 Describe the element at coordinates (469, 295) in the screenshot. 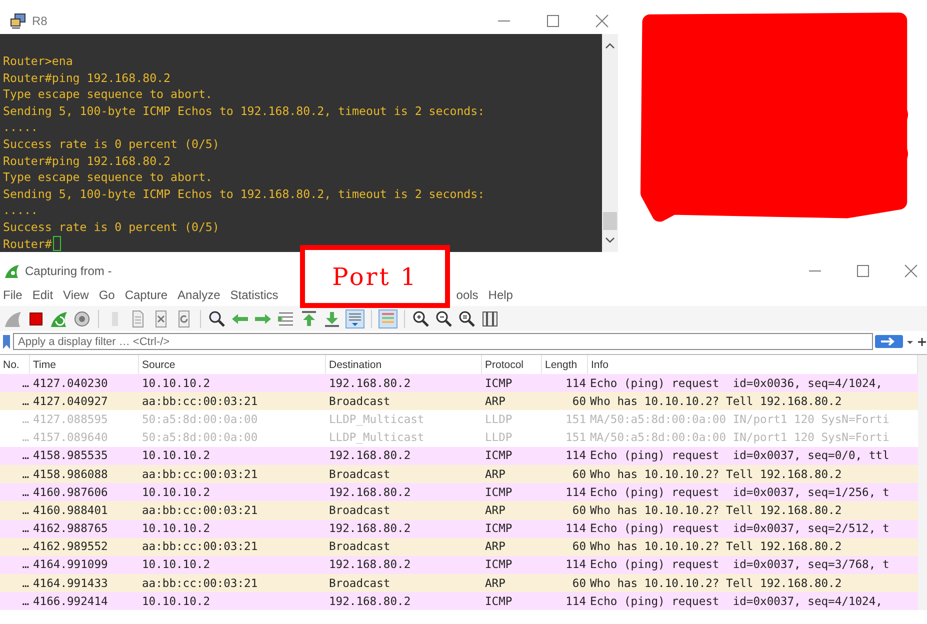

I see `menu-item: ools` at that location.